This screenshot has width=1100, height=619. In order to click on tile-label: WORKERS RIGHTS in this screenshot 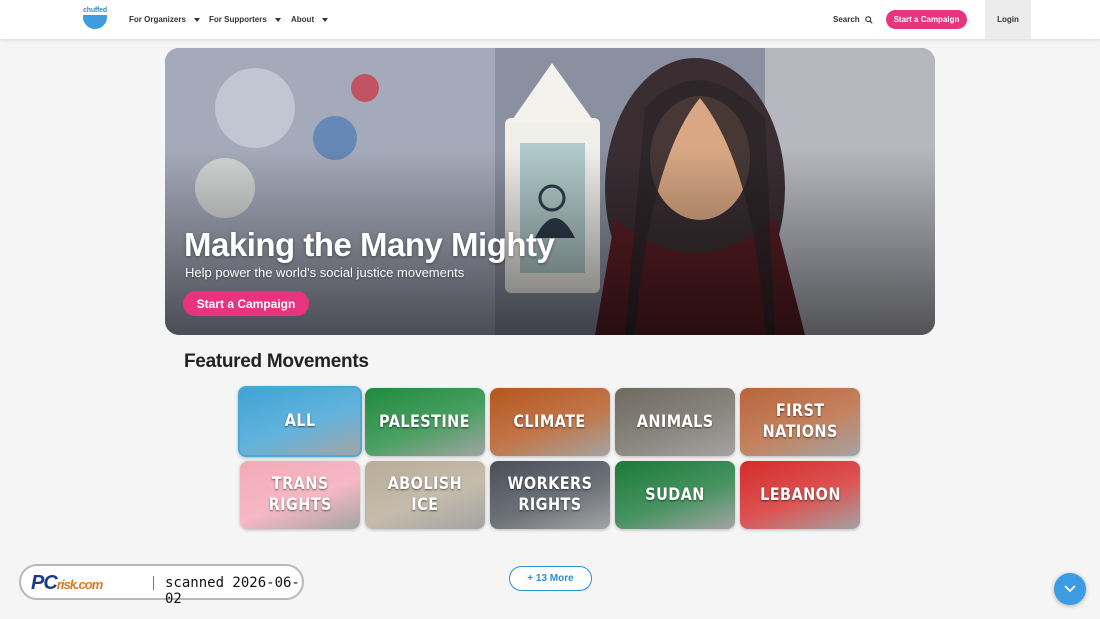, I will do `click(550, 494)`.